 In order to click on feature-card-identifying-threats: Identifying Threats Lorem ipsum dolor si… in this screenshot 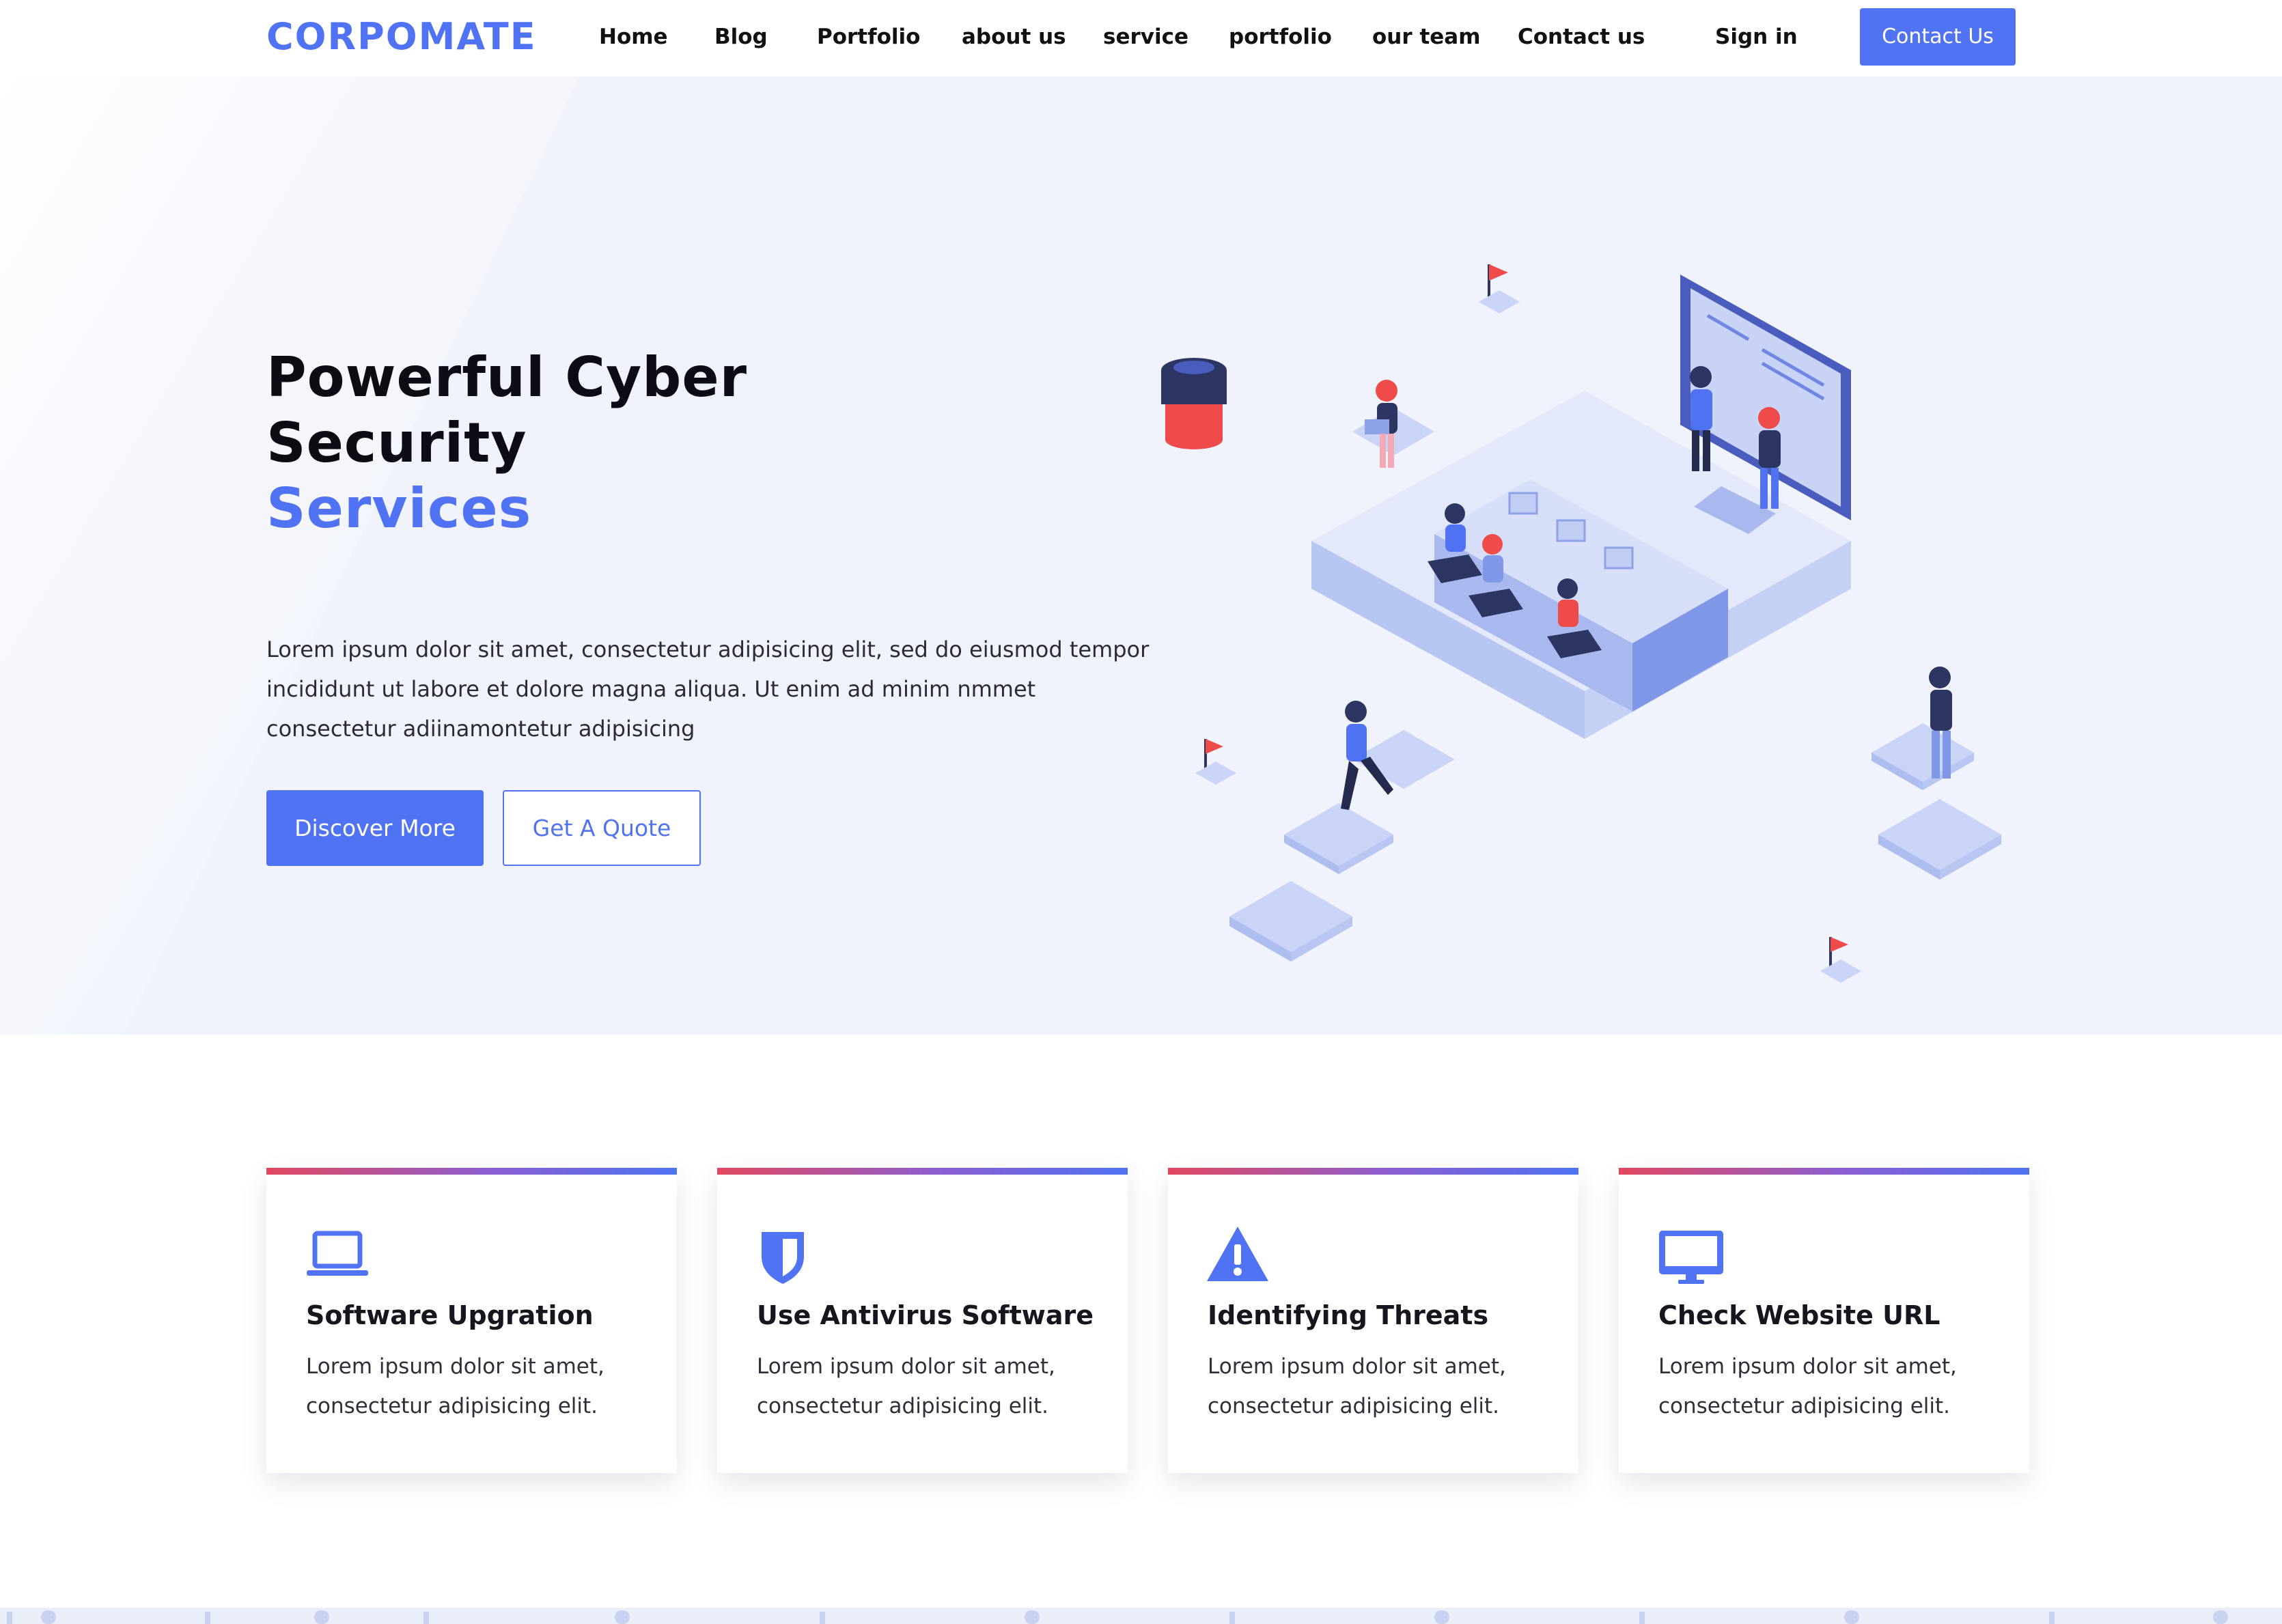, I will do `click(1373, 1320)`.